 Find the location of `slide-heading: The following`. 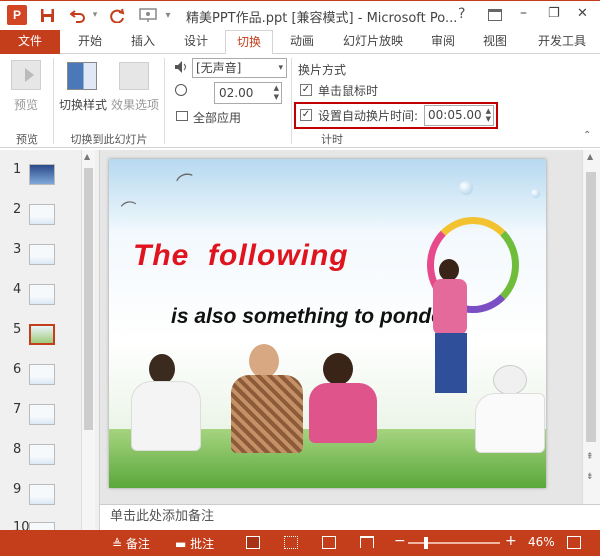

slide-heading: The following is located at coordinates (241, 256).